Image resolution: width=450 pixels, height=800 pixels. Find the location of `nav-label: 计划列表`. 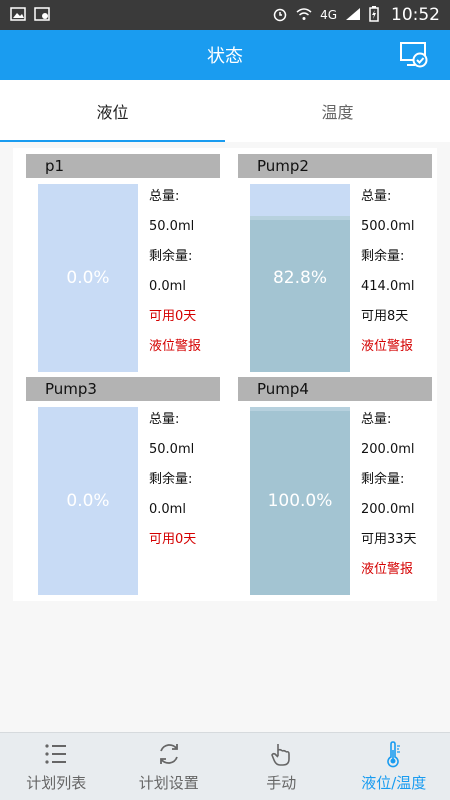

nav-label: 计划列表 is located at coordinates (56, 783).